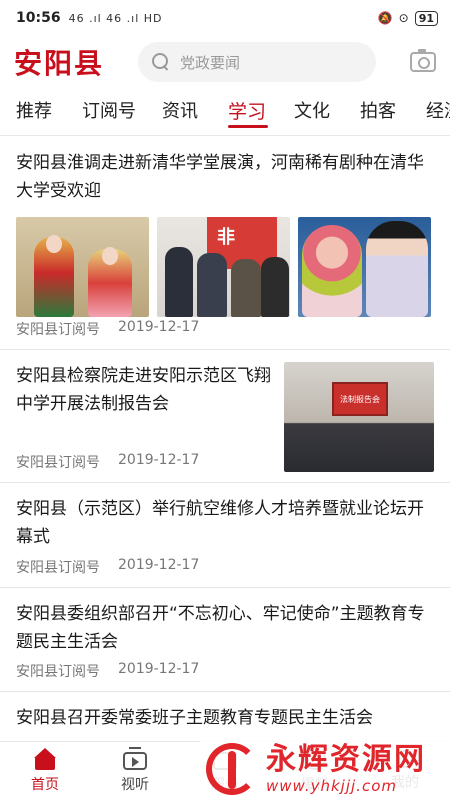  I want to click on tab-study: 学习, so click(245, 111).